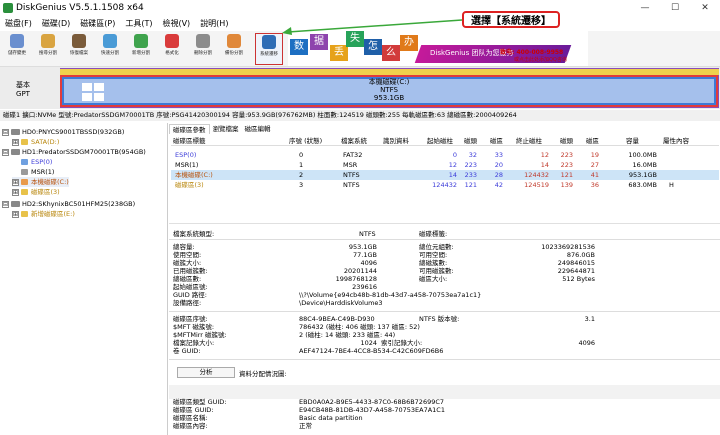  What do you see at coordinates (365, 255) in the screenshot?
I see `detail-value: 77.1GB` at bounding box center [365, 255].